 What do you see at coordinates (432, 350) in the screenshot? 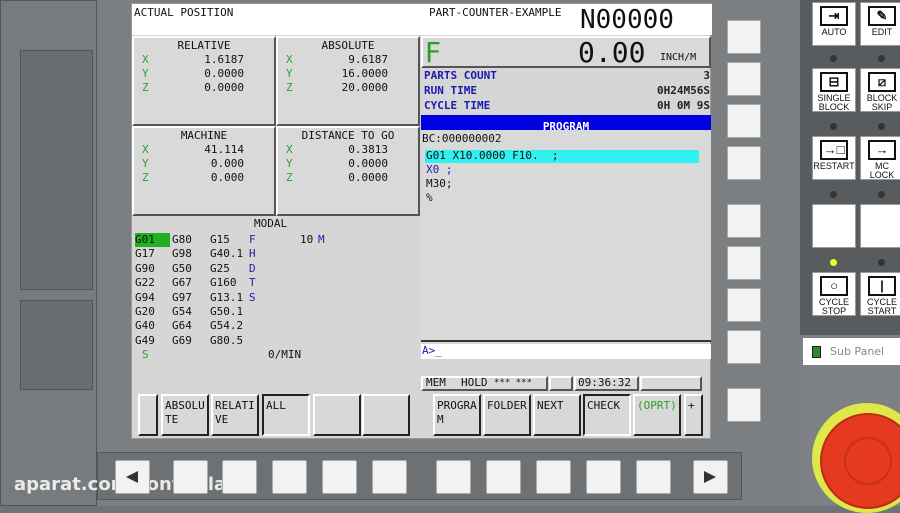
I see `command-prompt: A>_` at bounding box center [432, 350].